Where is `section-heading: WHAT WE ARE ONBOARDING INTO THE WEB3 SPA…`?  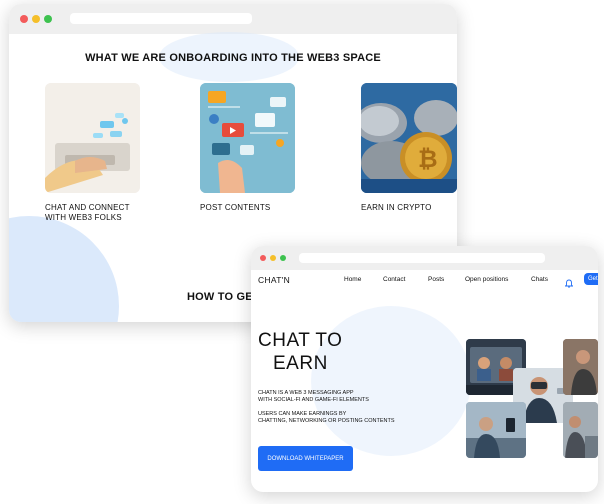 section-heading: WHAT WE ARE ONBOARDING INTO THE WEB3 SPA… is located at coordinates (233, 58).